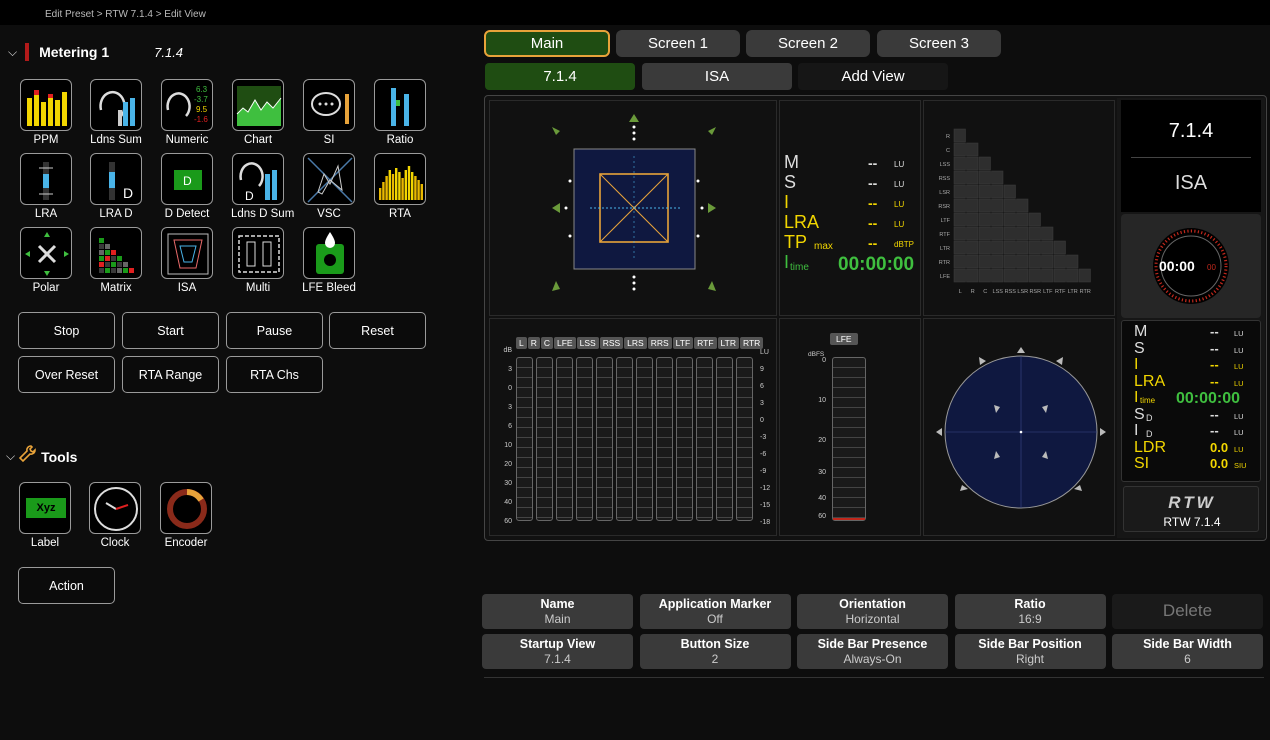 Image resolution: width=1270 pixels, height=740 pixels. What do you see at coordinates (1191, 509) in the screenshot?
I see `sidebar-logo-panel: RTW RTW 7.1.4` at bounding box center [1191, 509].